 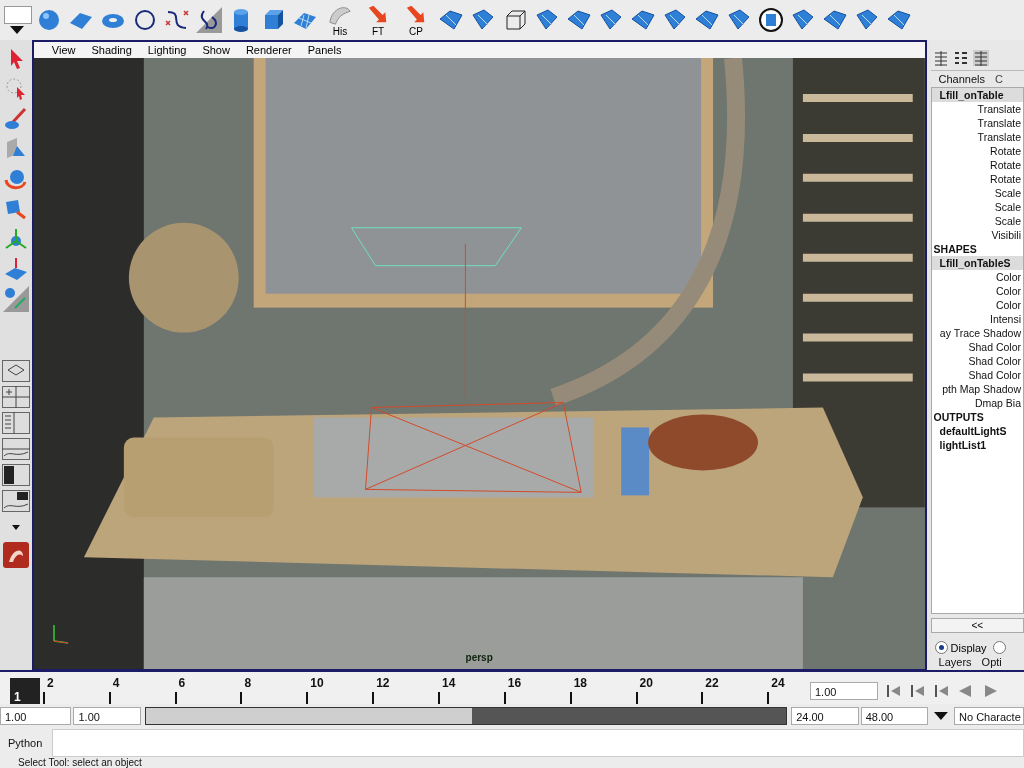 What do you see at coordinates (977, 235) in the screenshot?
I see `channel-name: Visibili` at bounding box center [977, 235].